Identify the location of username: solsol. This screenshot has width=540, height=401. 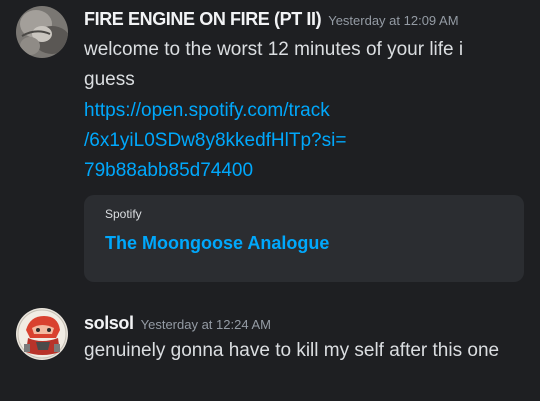
(109, 323).